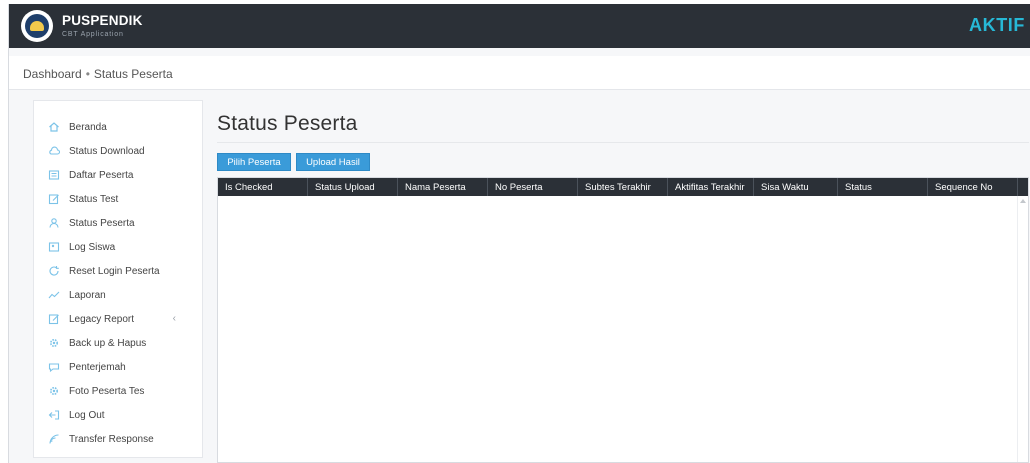 The image size is (1030, 463). I want to click on sidebar-item-label: Reset Login Peserta, so click(114, 271).